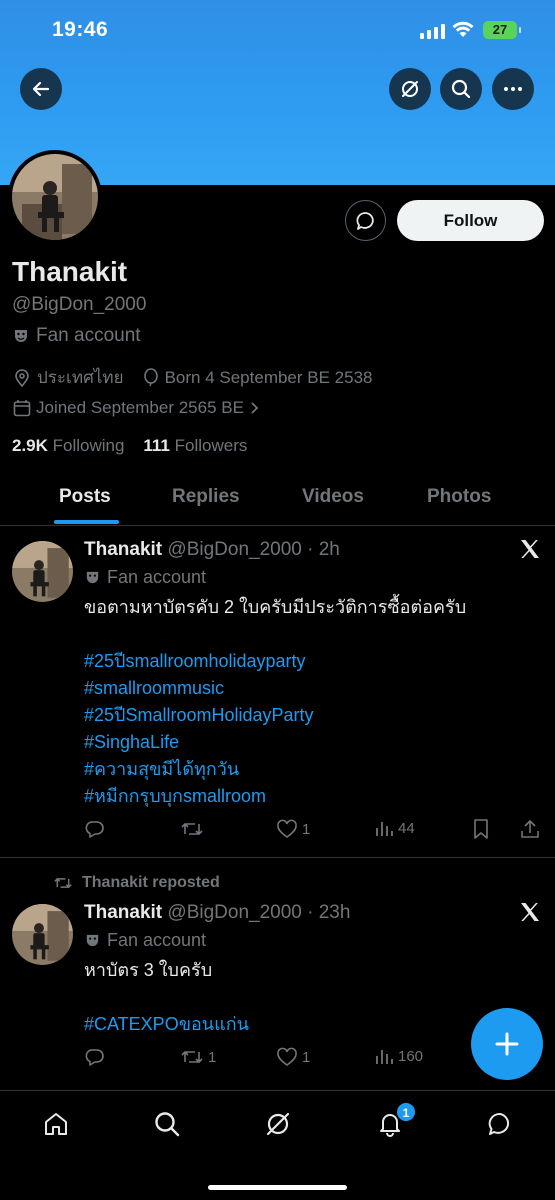 This screenshot has height=1200, width=555. I want to click on profile-joined-row: Joined September 2565 BE, so click(136, 408).